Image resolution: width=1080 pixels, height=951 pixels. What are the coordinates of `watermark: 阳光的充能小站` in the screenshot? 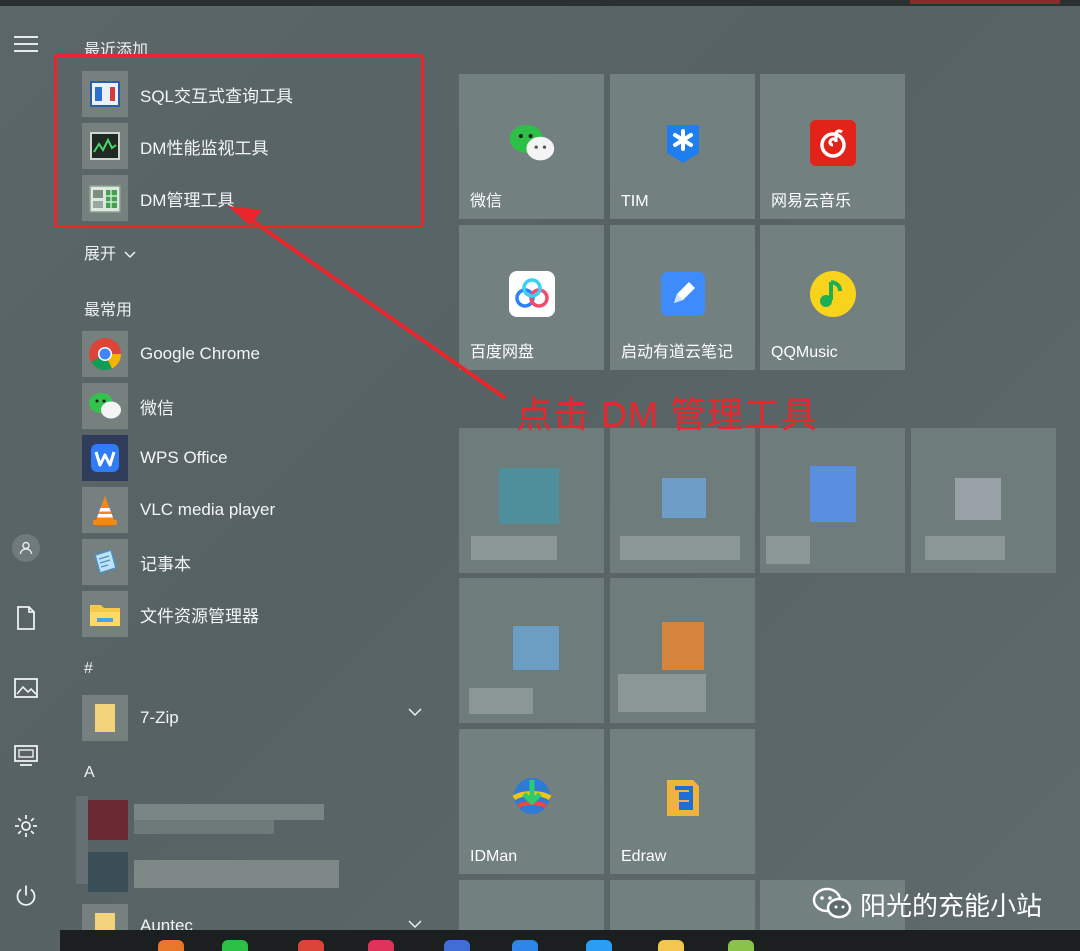 It's located at (927, 904).